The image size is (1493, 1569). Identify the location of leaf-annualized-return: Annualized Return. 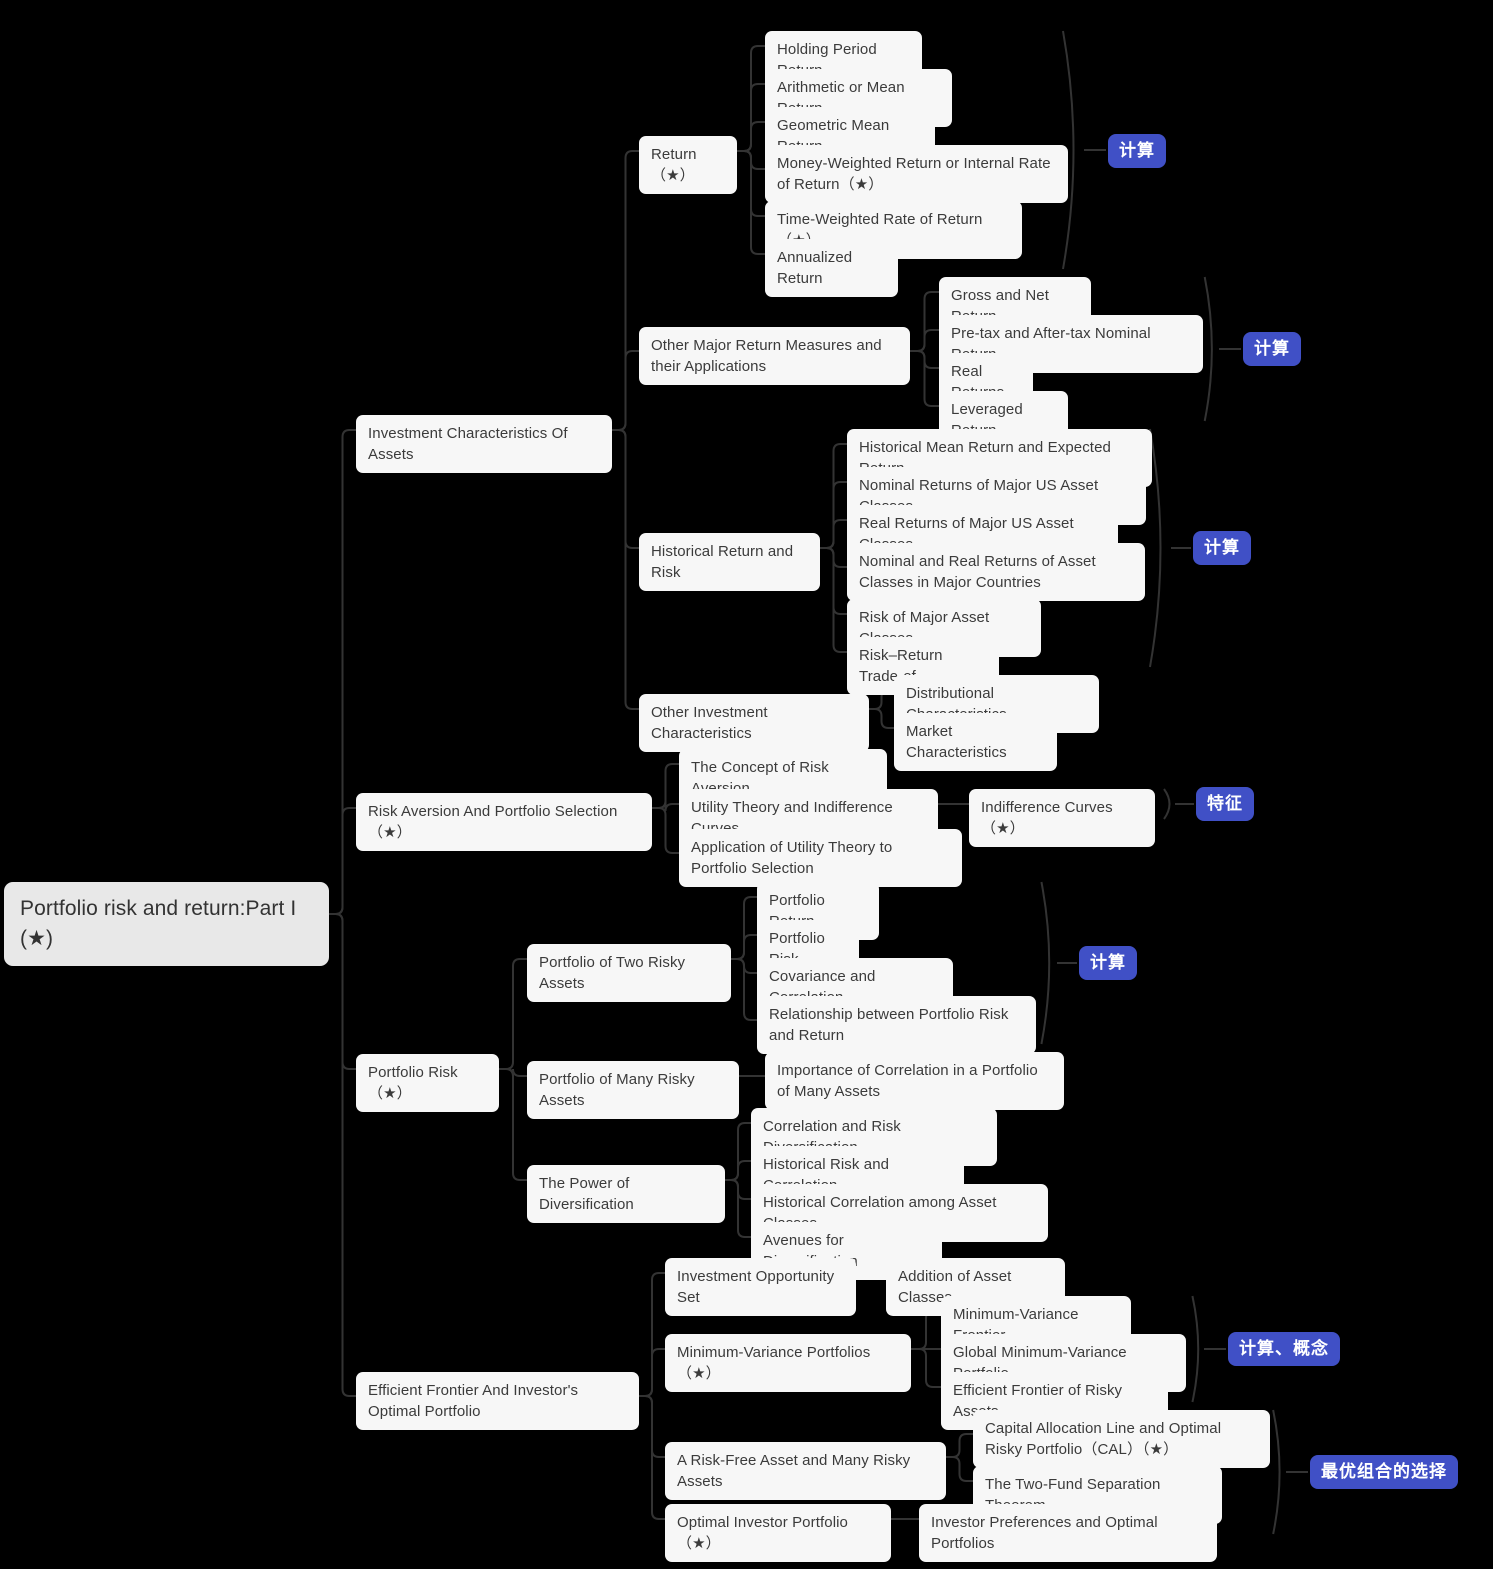
(831, 268).